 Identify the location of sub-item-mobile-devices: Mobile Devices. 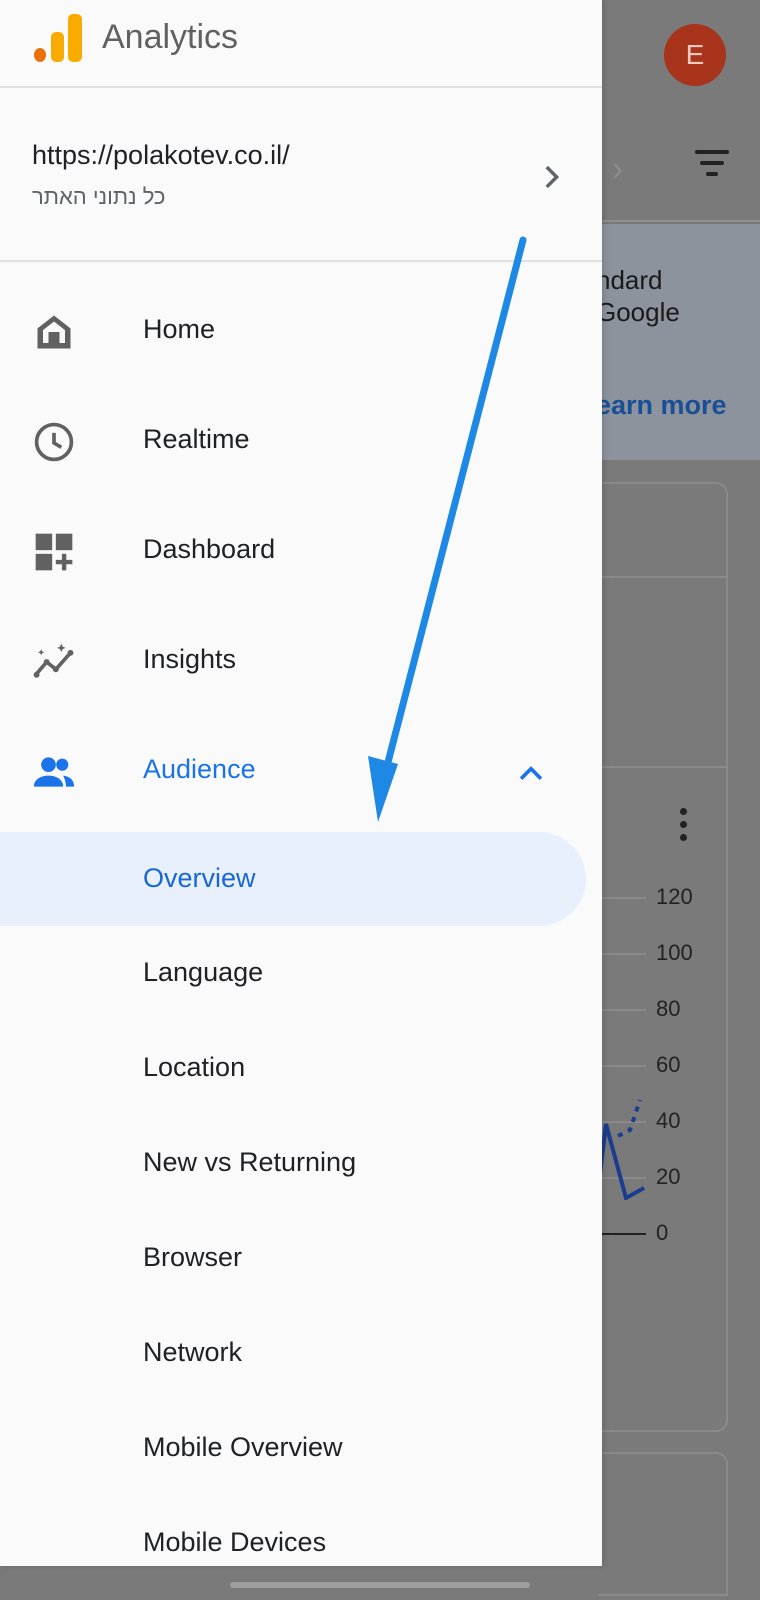
(293, 1543).